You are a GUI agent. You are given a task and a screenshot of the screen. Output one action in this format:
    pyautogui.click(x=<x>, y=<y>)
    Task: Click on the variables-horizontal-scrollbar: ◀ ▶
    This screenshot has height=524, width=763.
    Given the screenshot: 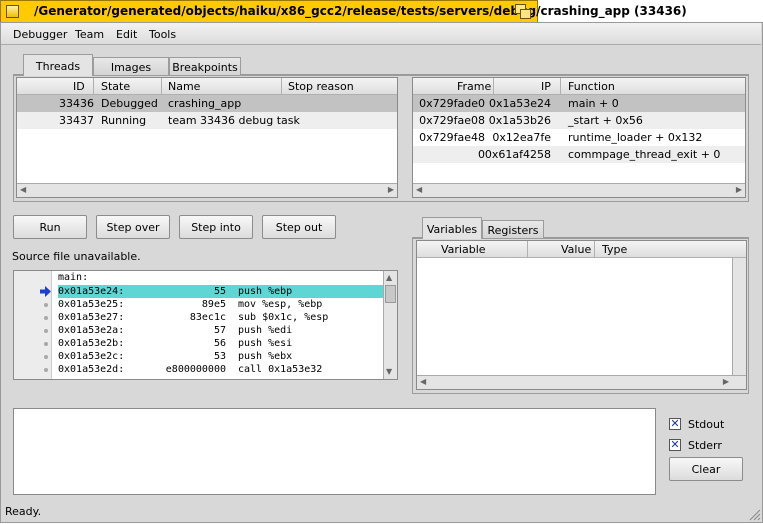 What is the action you would take?
    pyautogui.click(x=581, y=382)
    